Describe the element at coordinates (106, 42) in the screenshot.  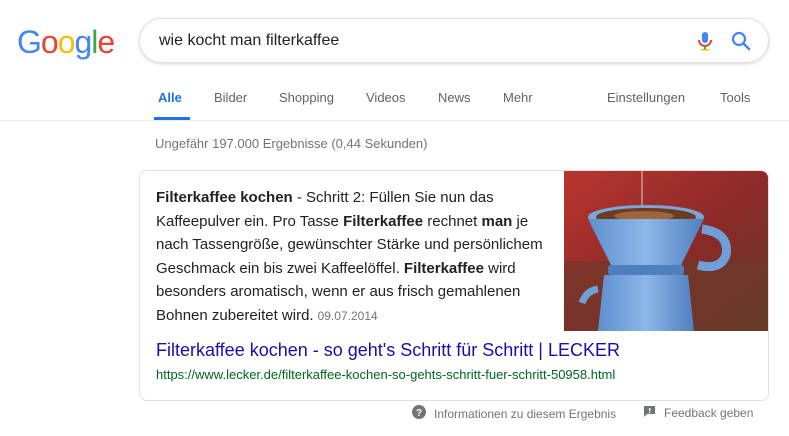
I see `logo-letter: e` at that location.